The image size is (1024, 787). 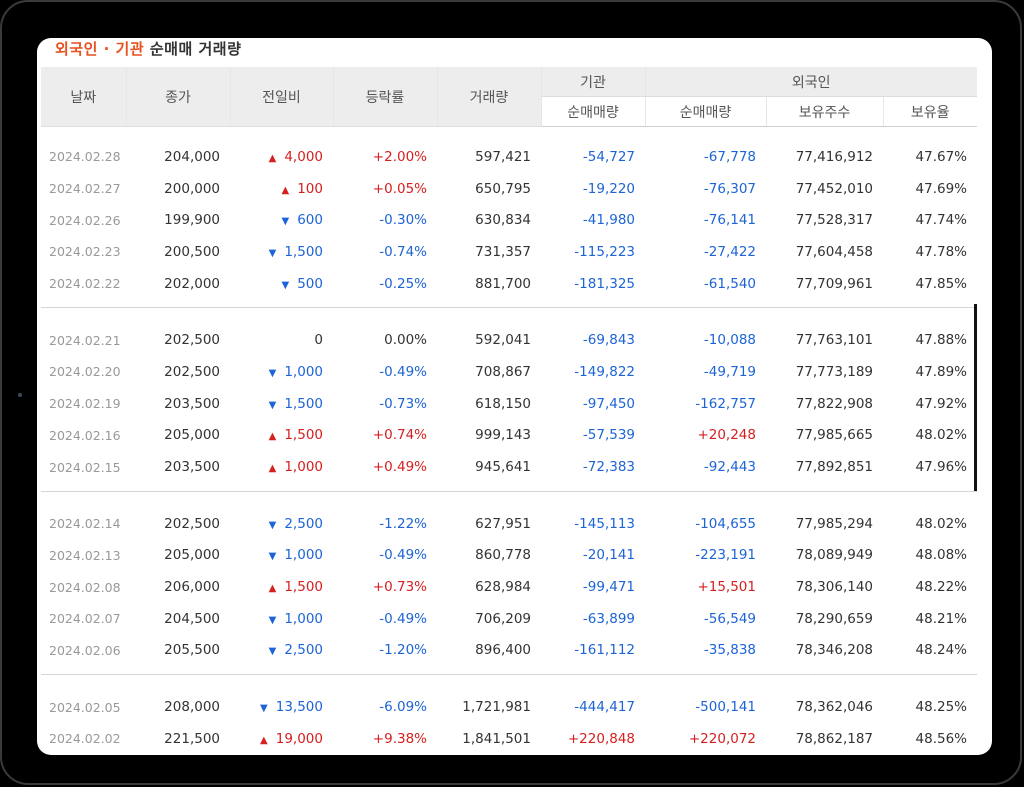 I want to click on inst-net-cell: -72,383, so click(x=608, y=467).